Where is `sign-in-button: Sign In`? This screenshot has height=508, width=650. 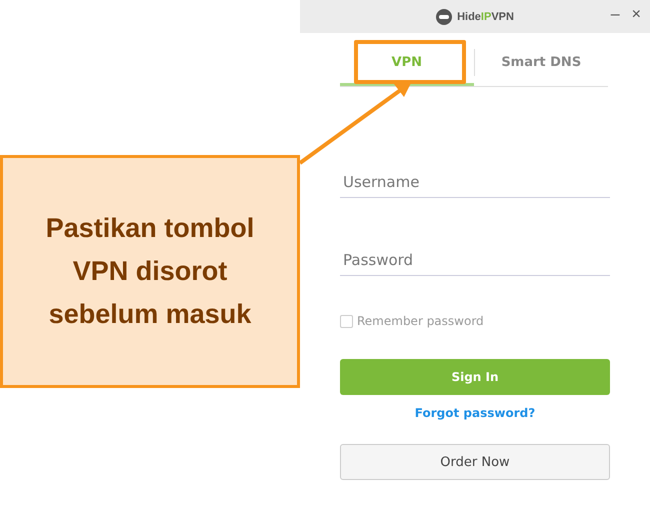 sign-in-button: Sign In is located at coordinates (475, 377).